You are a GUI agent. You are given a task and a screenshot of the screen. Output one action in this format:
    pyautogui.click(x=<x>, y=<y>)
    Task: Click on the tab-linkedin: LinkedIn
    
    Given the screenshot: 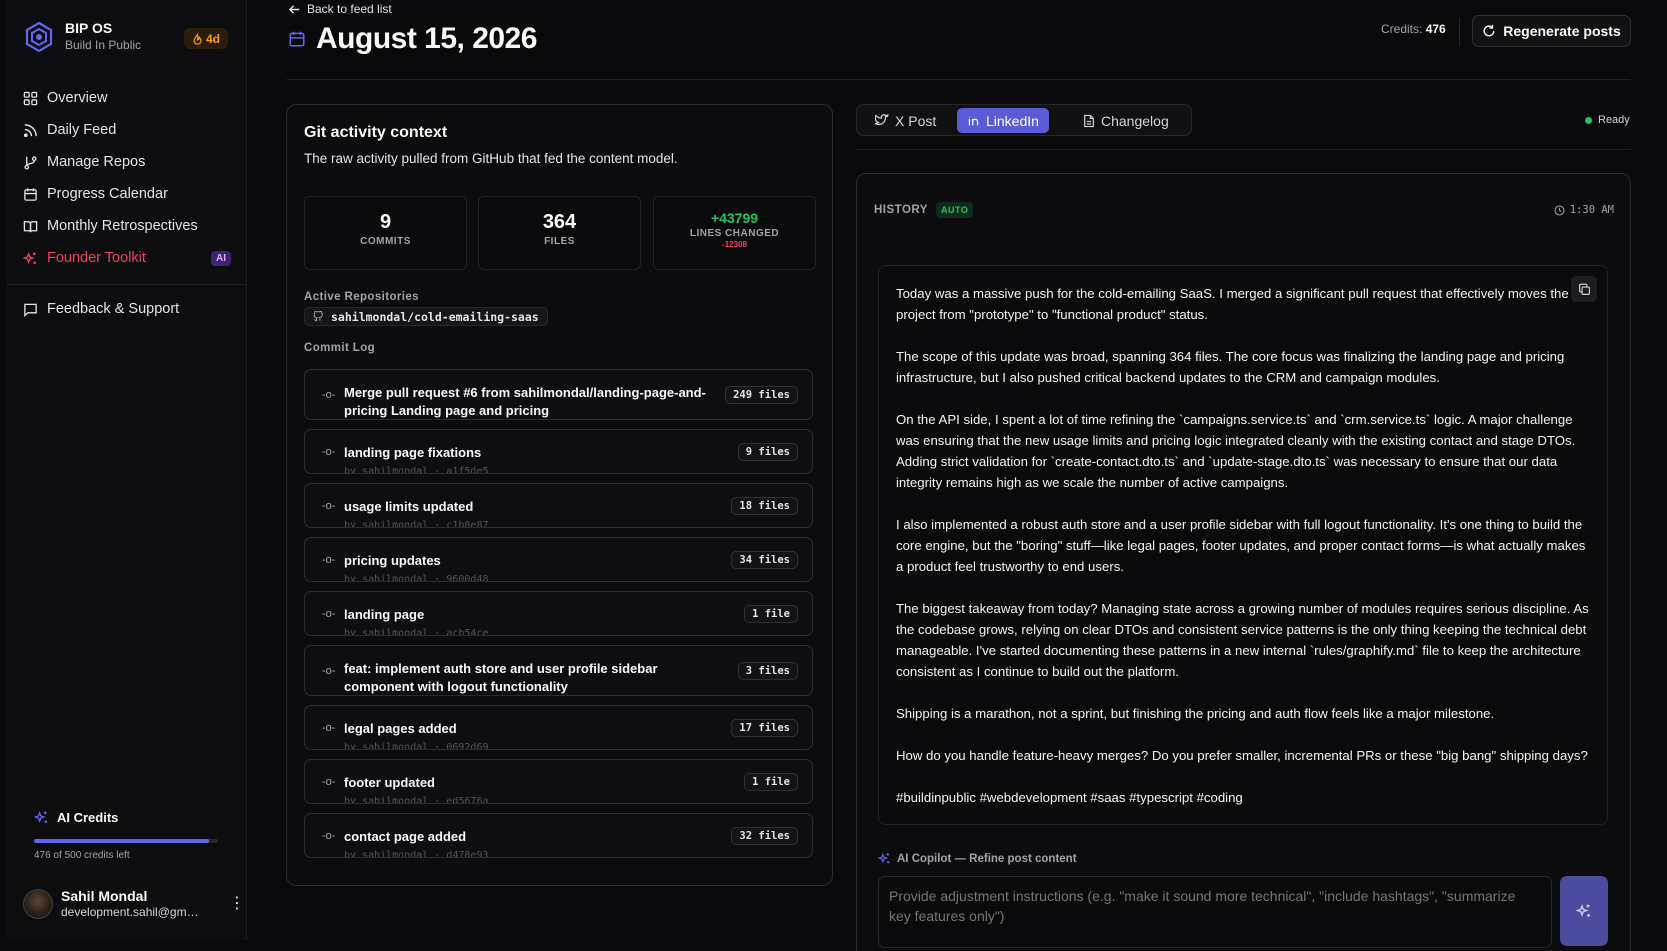 What is the action you would take?
    pyautogui.click(x=1003, y=120)
    